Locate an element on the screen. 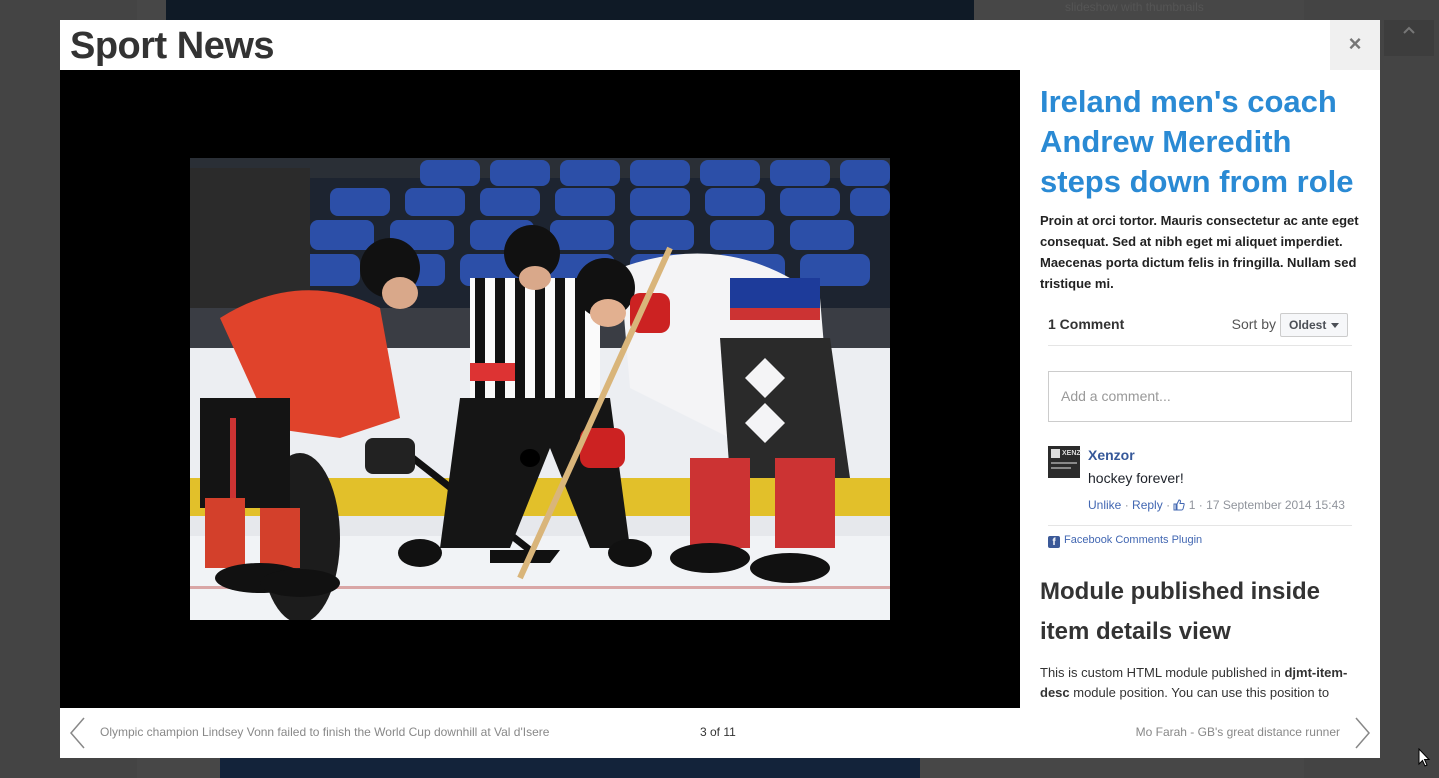  facebook-plugin-link: f Facebook Comments Plugin is located at coordinates (1125, 541).